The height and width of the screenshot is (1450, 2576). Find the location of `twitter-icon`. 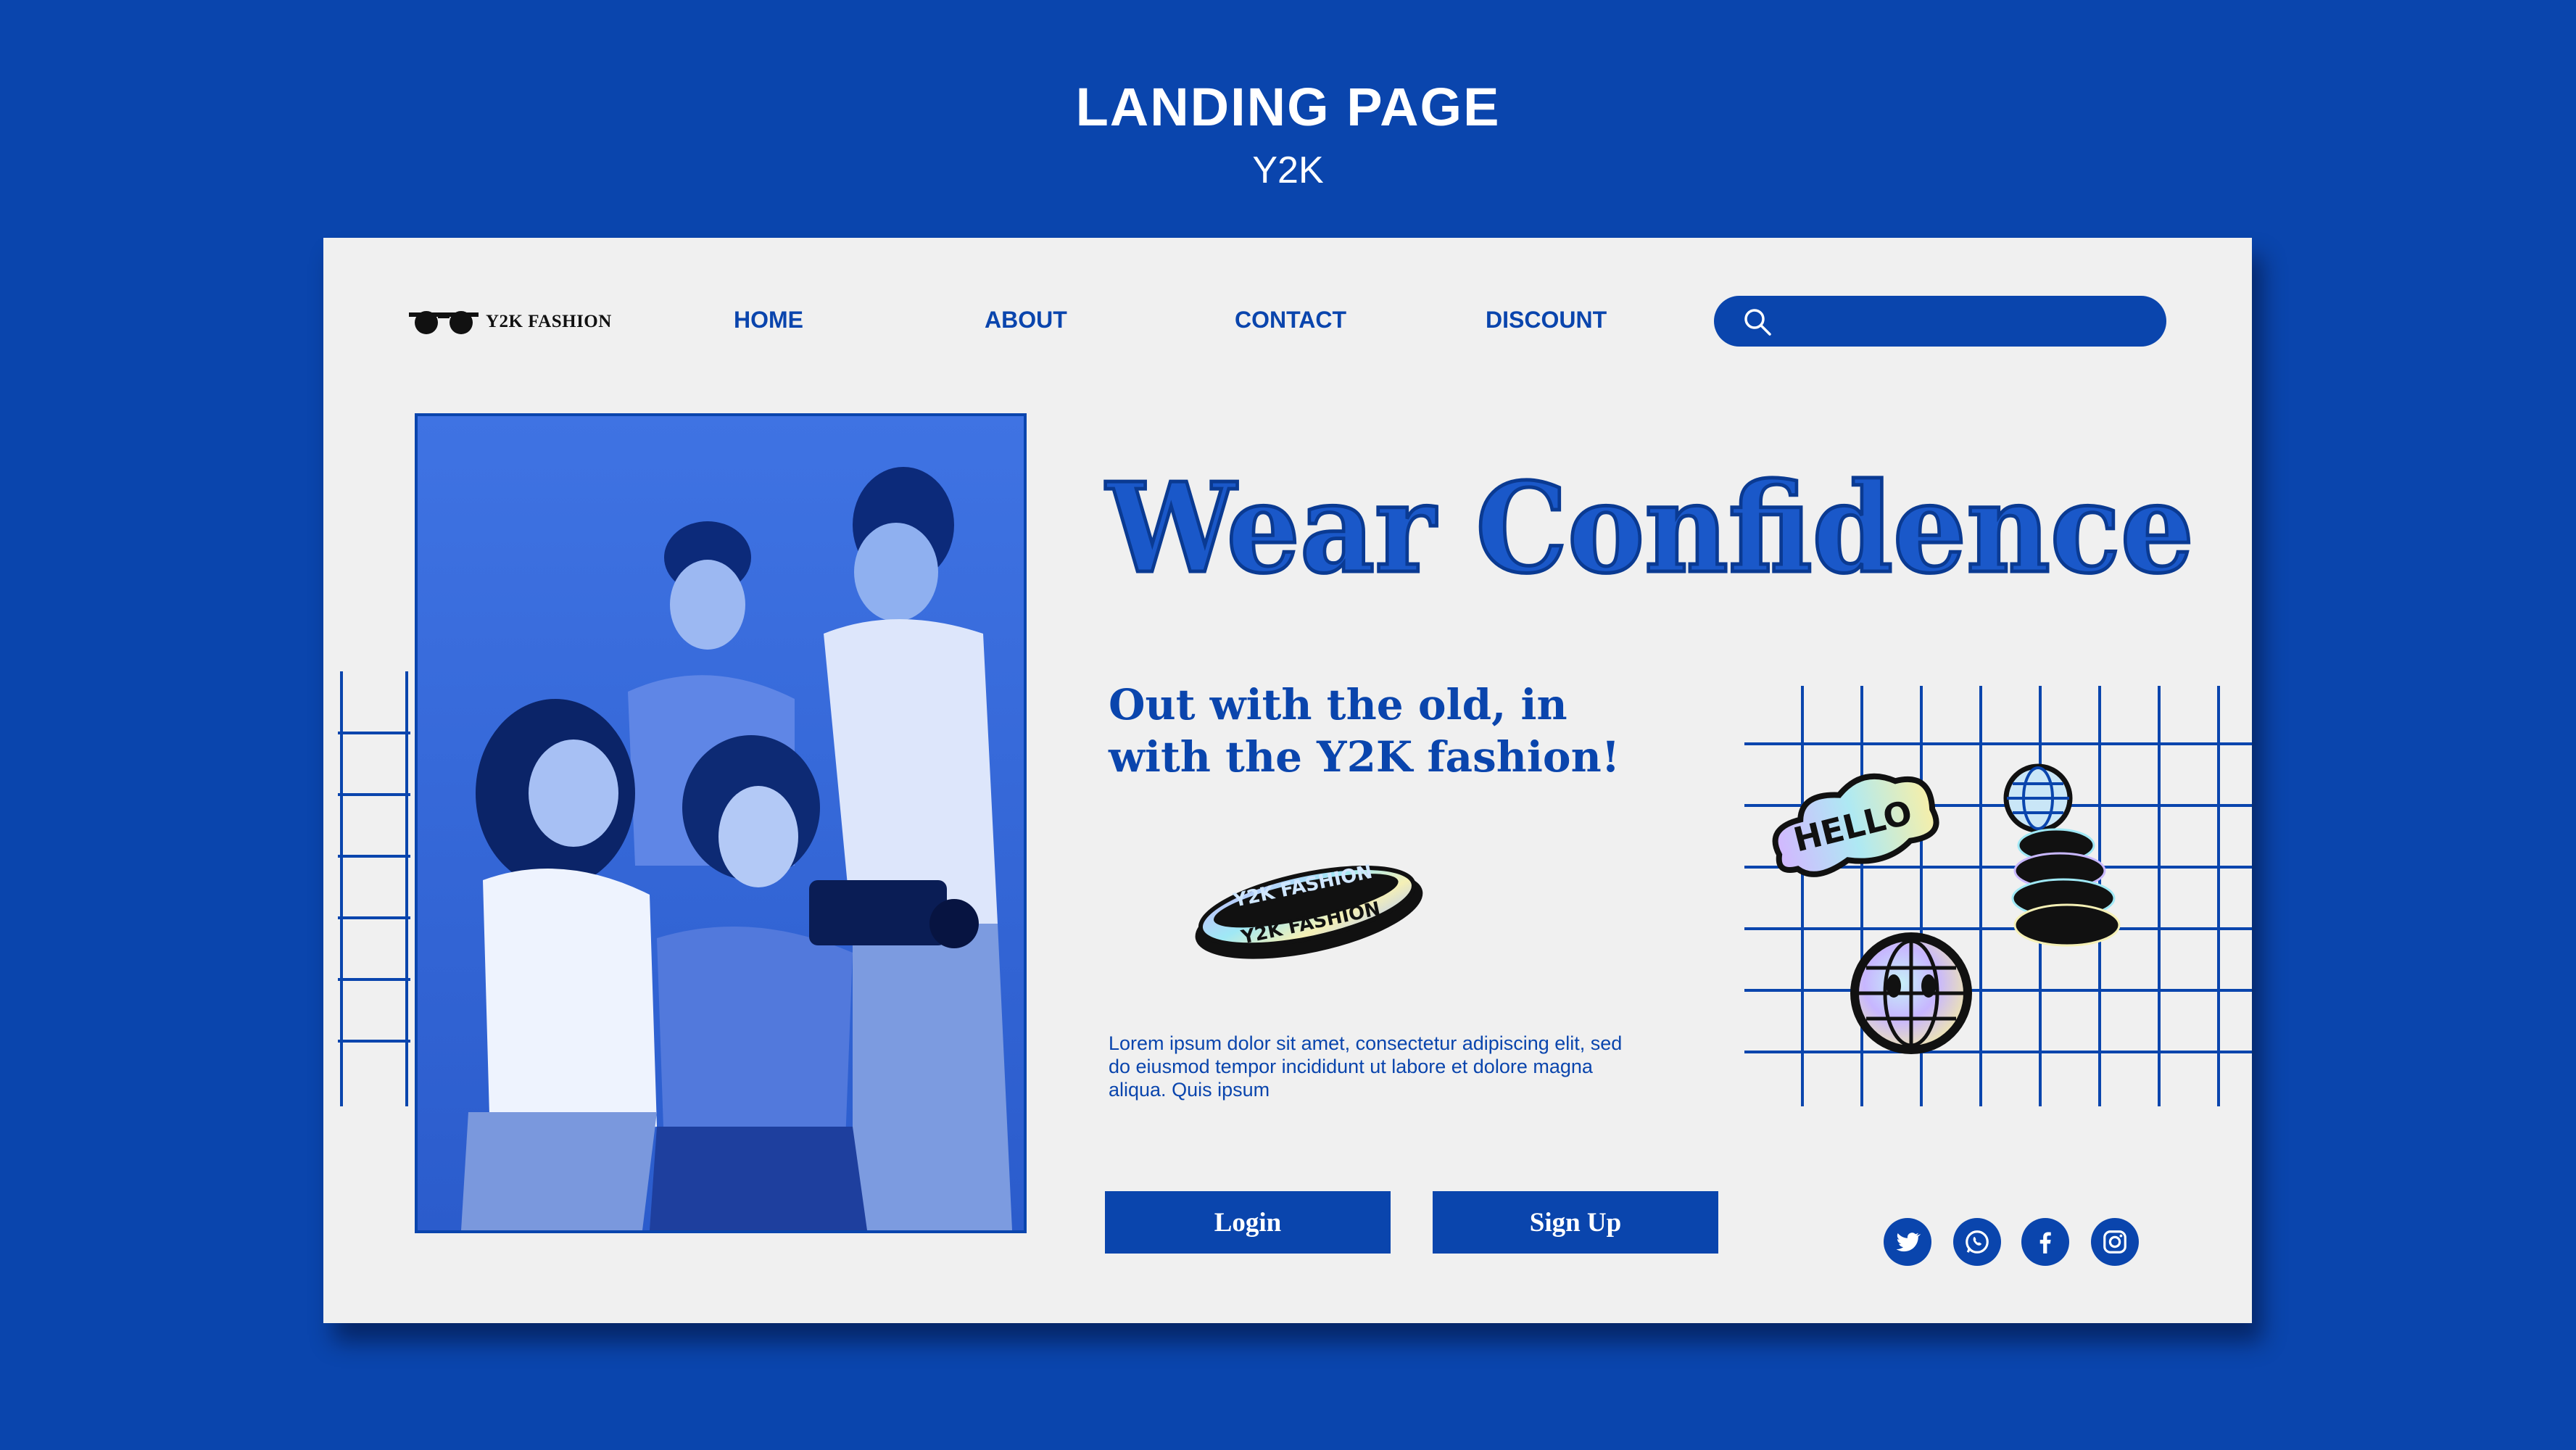

twitter-icon is located at coordinates (1907, 1242).